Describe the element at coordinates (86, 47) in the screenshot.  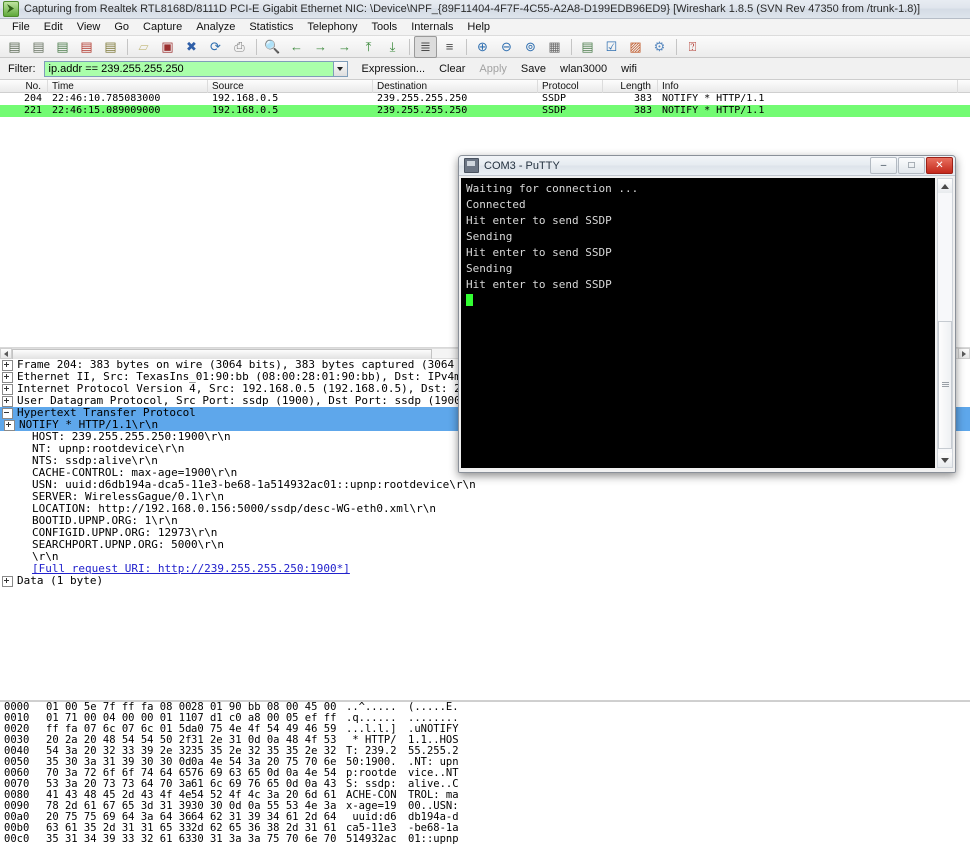
I see `toolbar-stop-capture-button: ▤` at that location.